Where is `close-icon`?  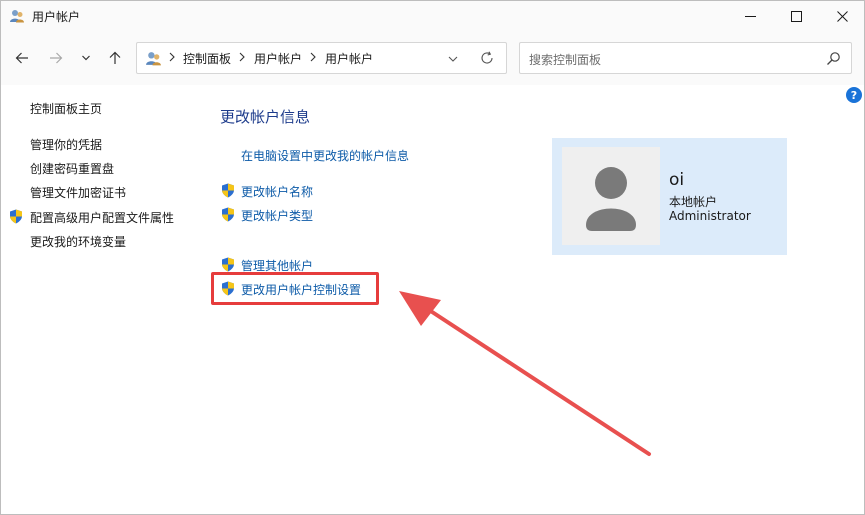 close-icon is located at coordinates (842, 16).